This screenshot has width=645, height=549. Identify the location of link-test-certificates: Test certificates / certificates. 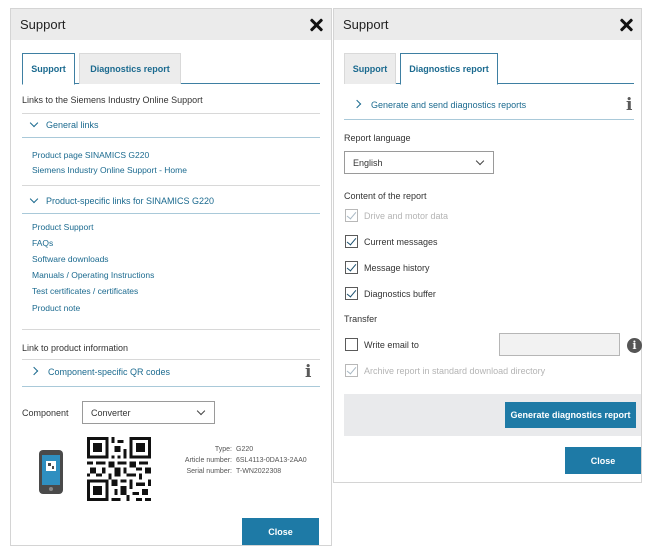
(85, 291).